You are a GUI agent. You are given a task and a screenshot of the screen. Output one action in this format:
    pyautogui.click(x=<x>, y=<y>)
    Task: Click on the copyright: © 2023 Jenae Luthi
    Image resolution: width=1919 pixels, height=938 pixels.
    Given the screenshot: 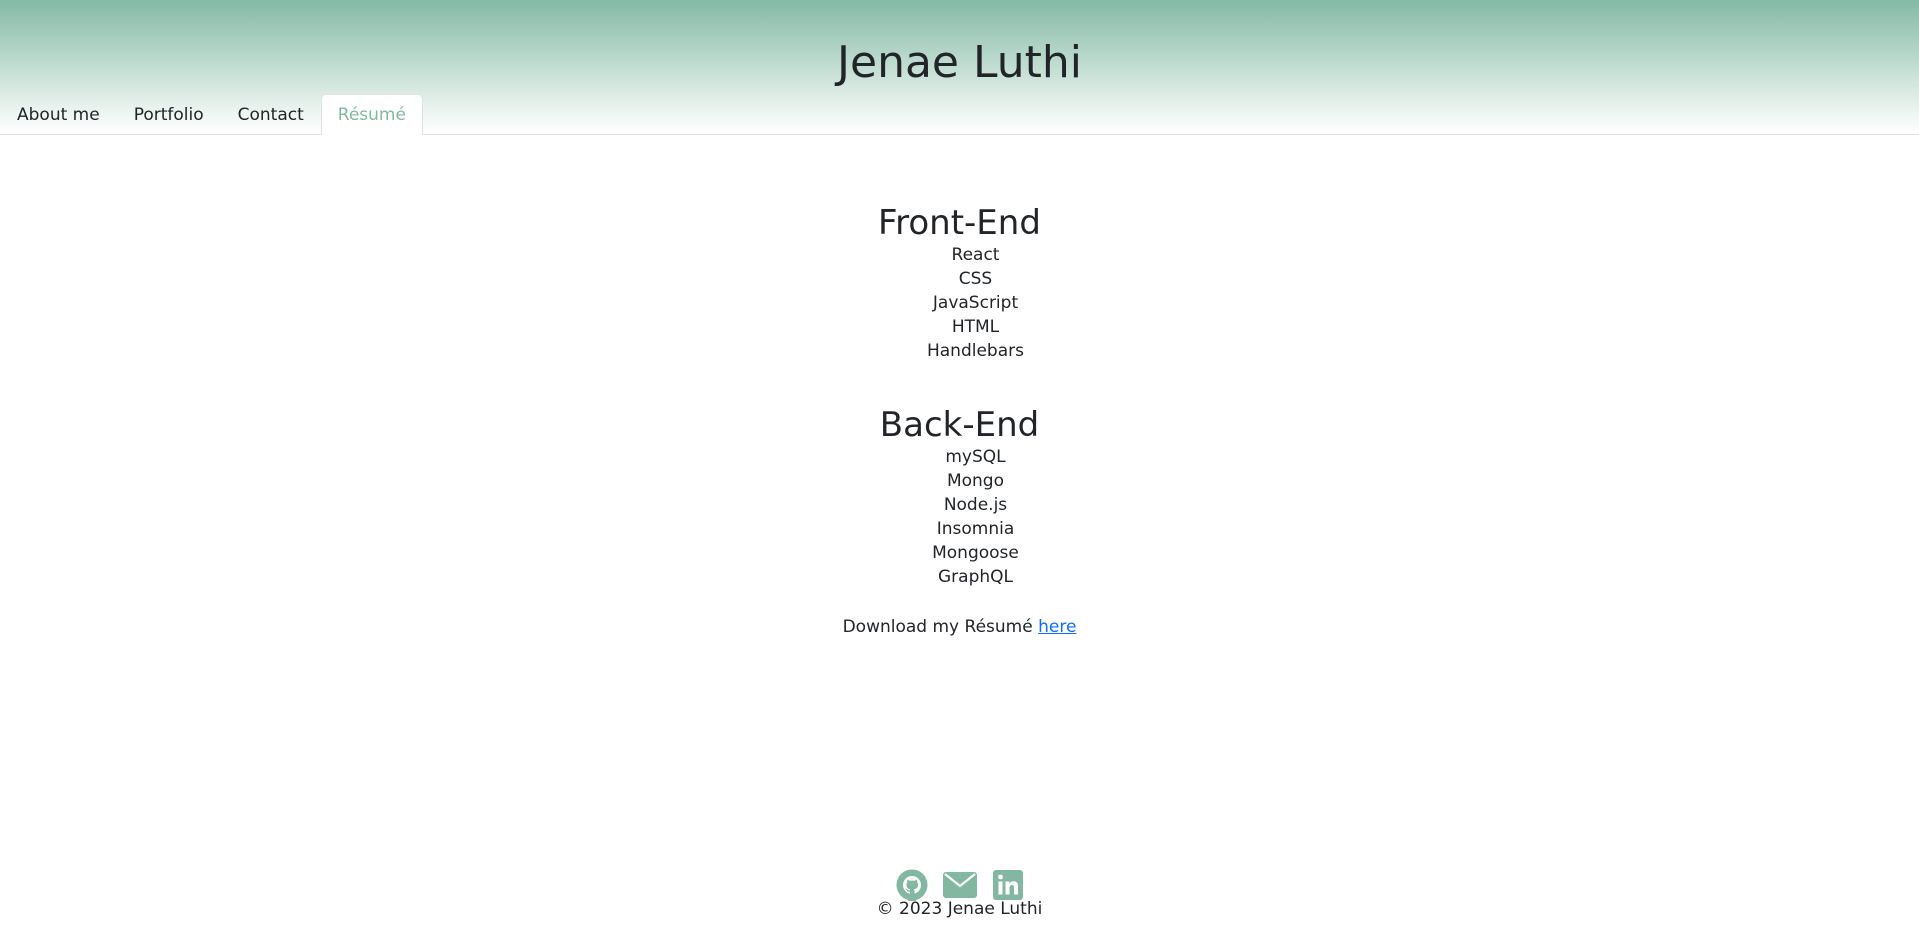 What is the action you would take?
    pyautogui.click(x=959, y=909)
    